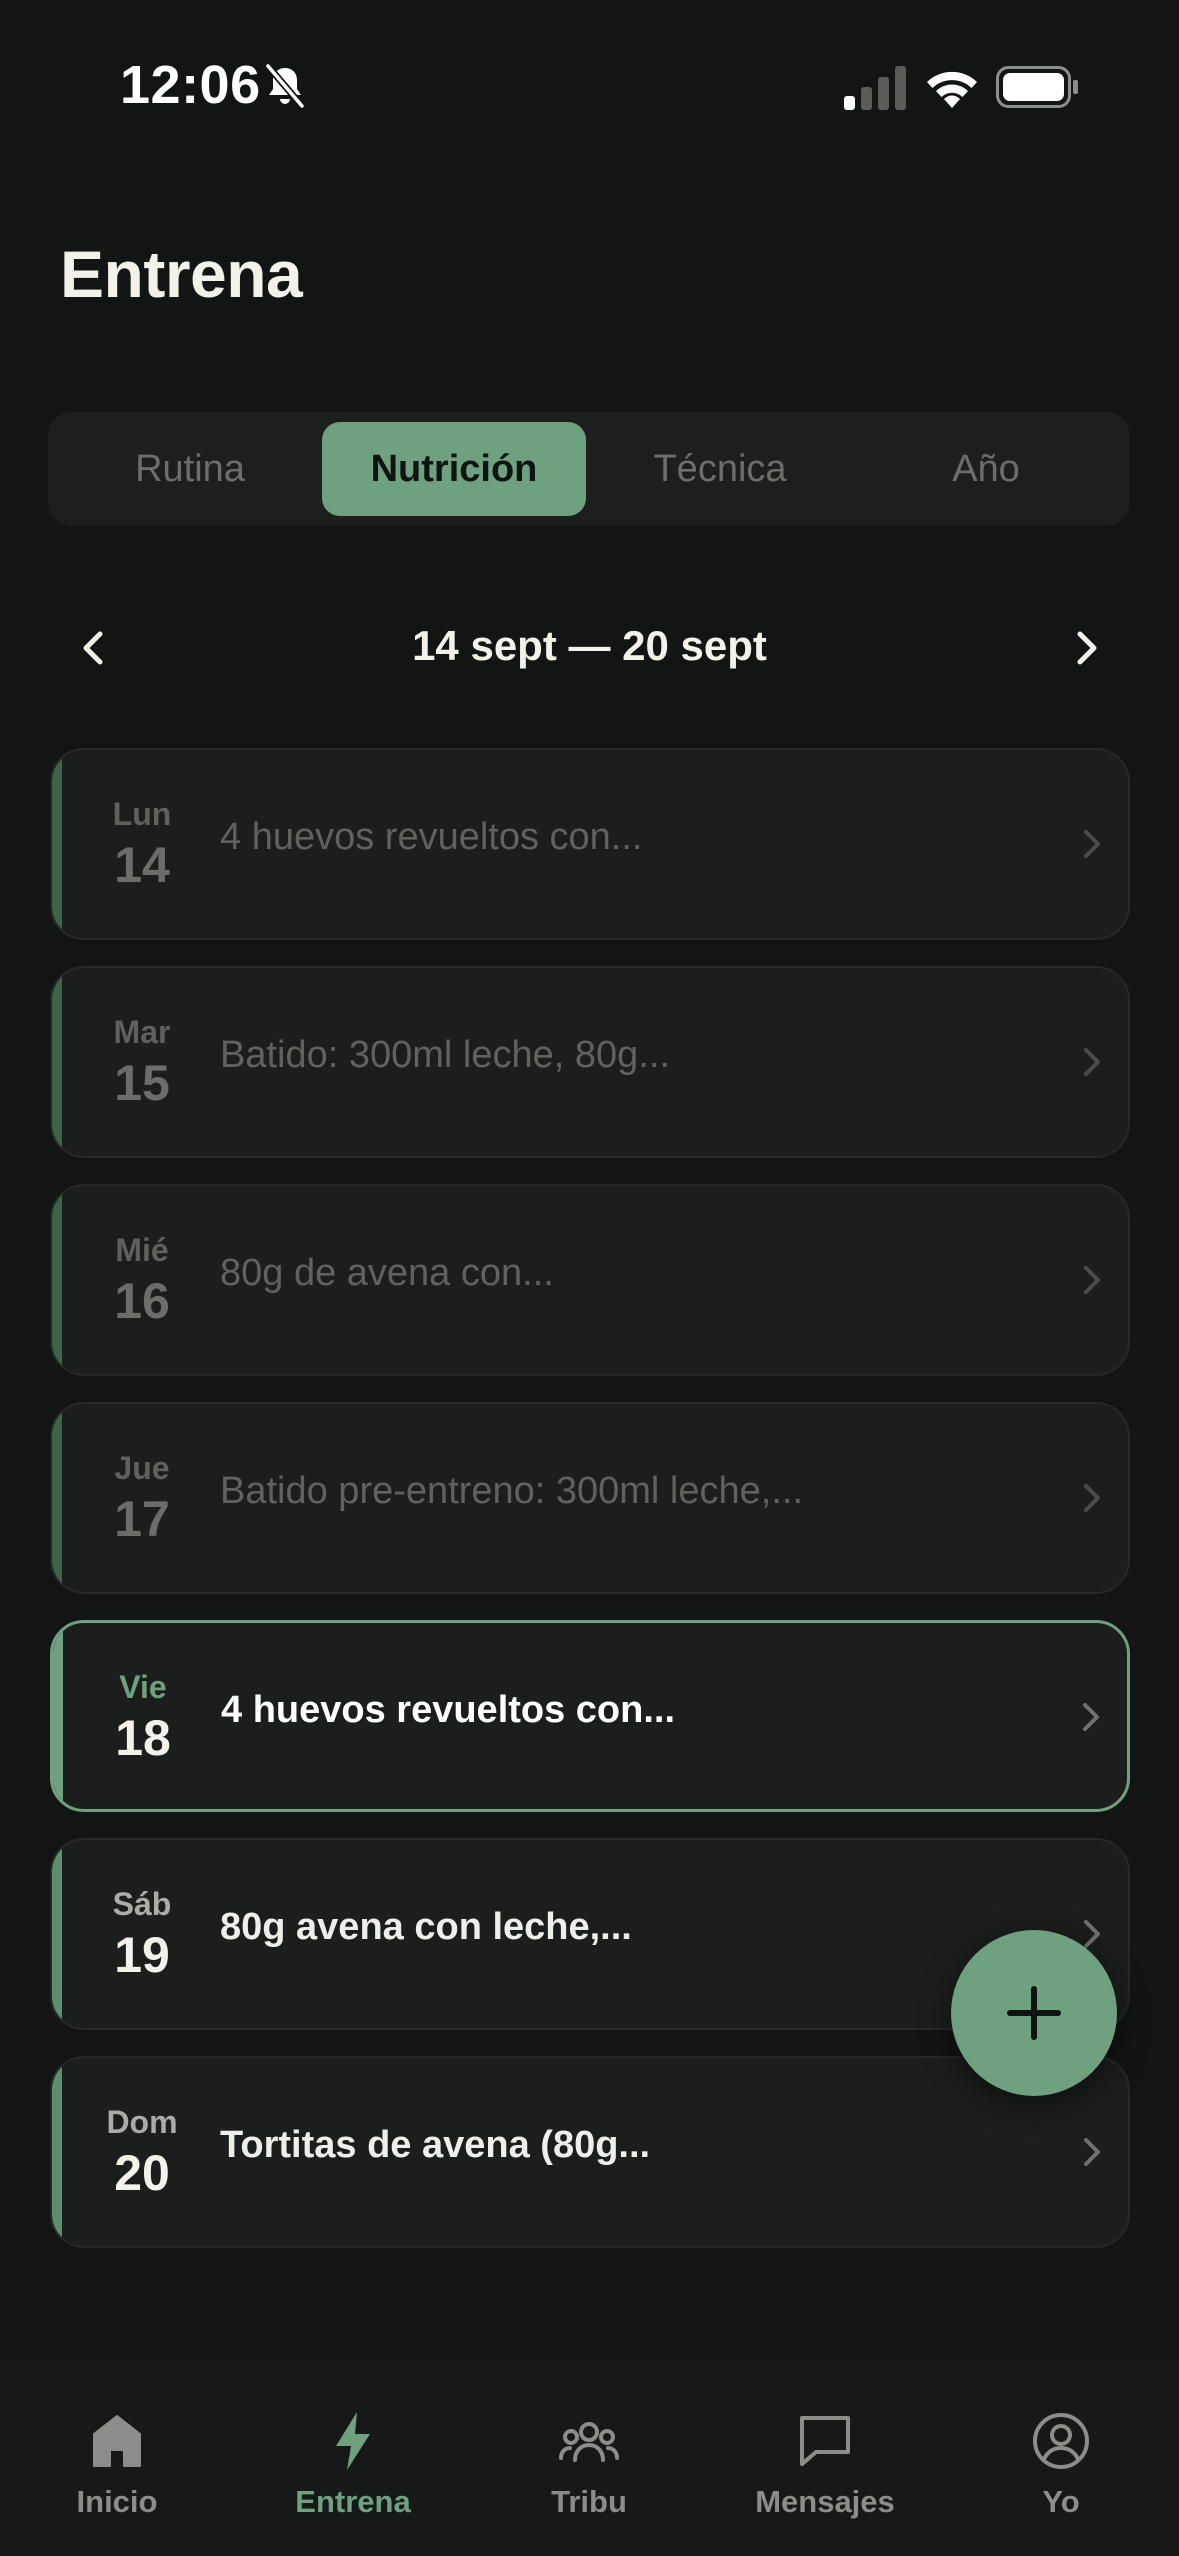 This screenshot has height=2556, width=1179. I want to click on home-icon, so click(117, 2441).